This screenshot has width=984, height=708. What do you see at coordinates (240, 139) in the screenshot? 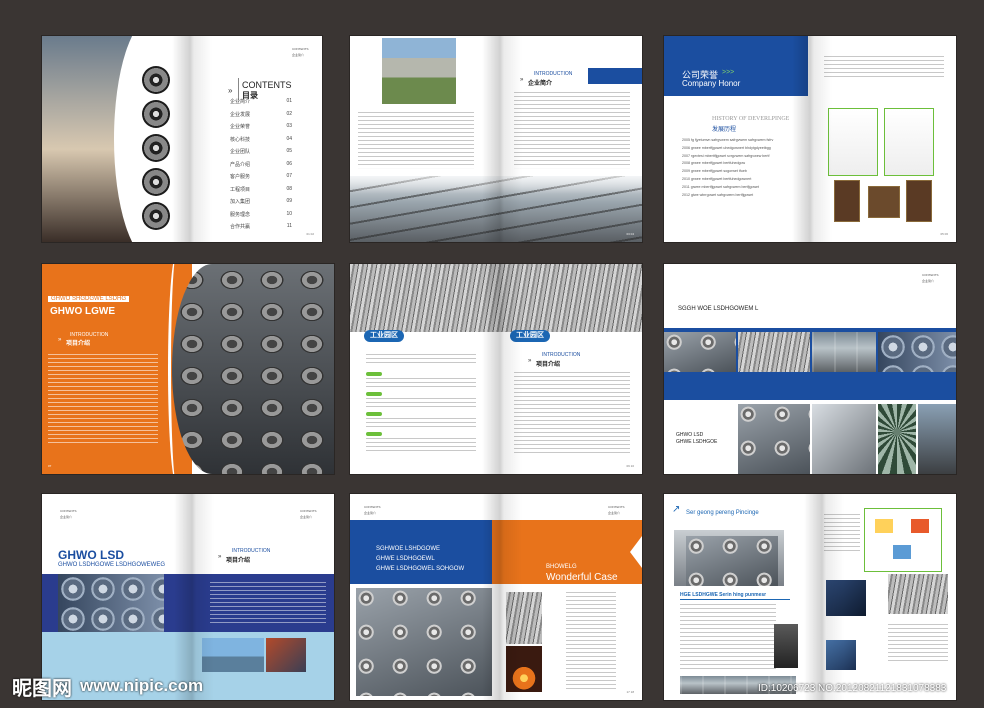
I see `toc-label: 核心科技` at bounding box center [240, 139].